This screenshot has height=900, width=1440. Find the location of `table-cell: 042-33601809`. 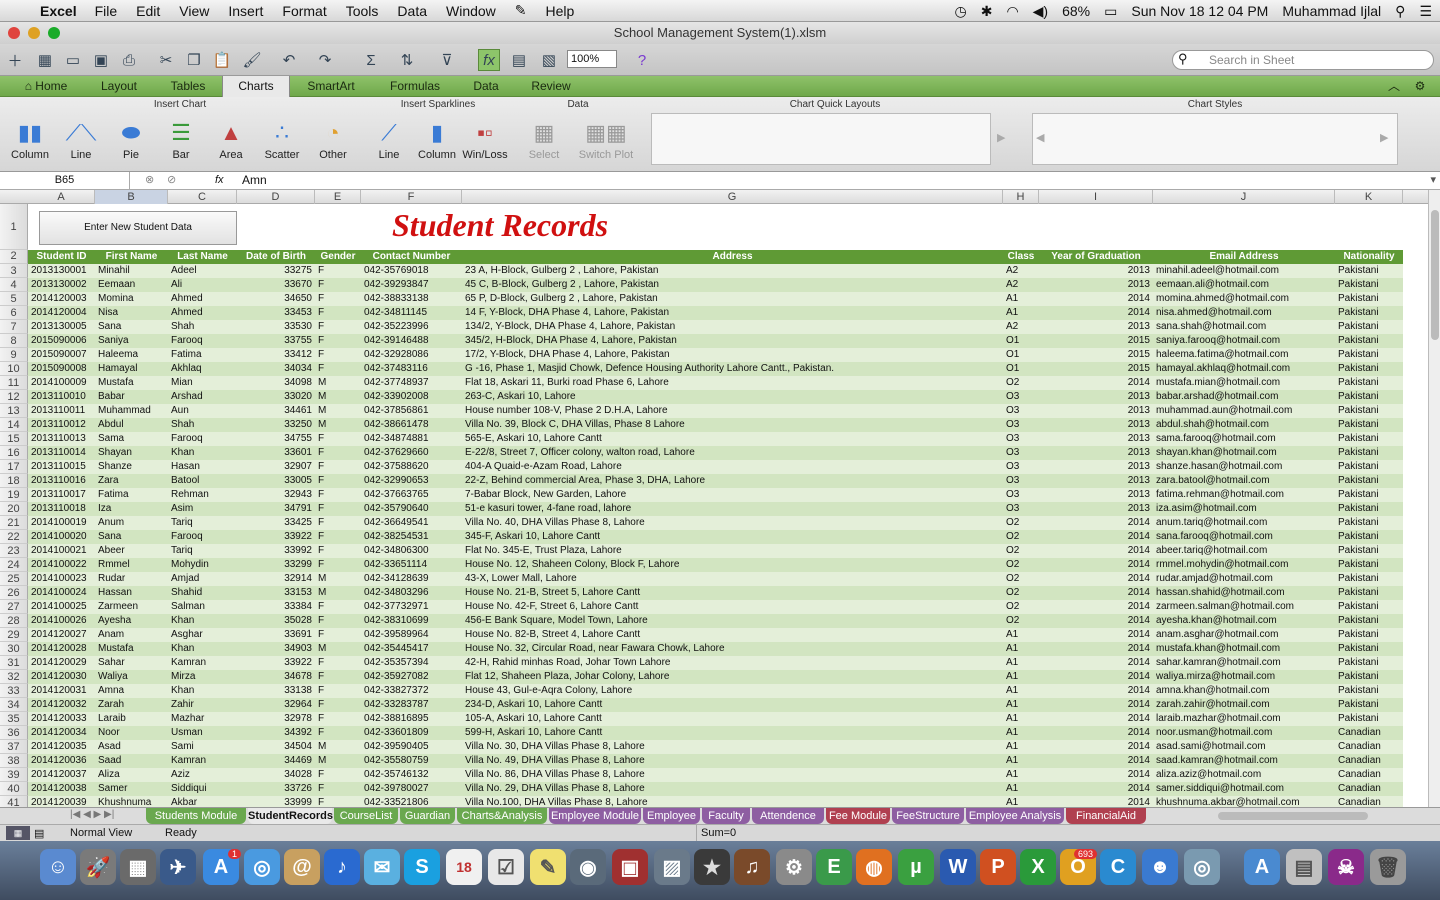

table-cell: 042-33601809 is located at coordinates (413, 733).